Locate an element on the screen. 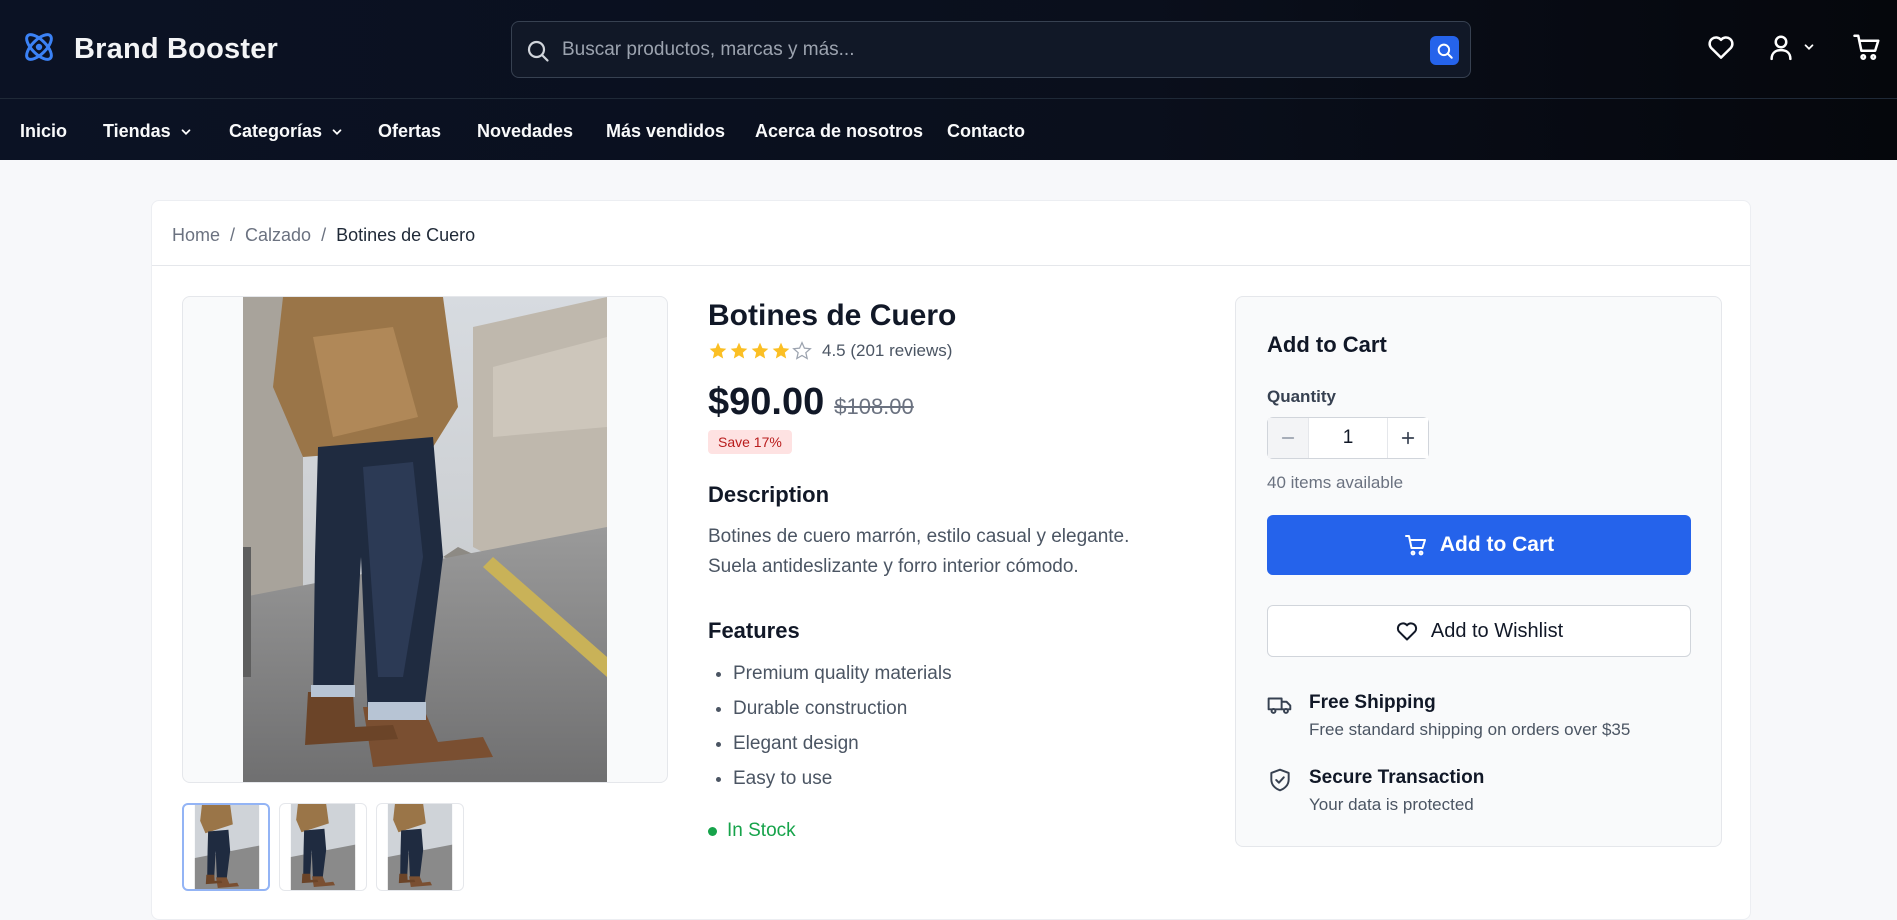 Image resolution: width=1897 pixels, height=920 pixels. search-input is located at coordinates (992, 49).